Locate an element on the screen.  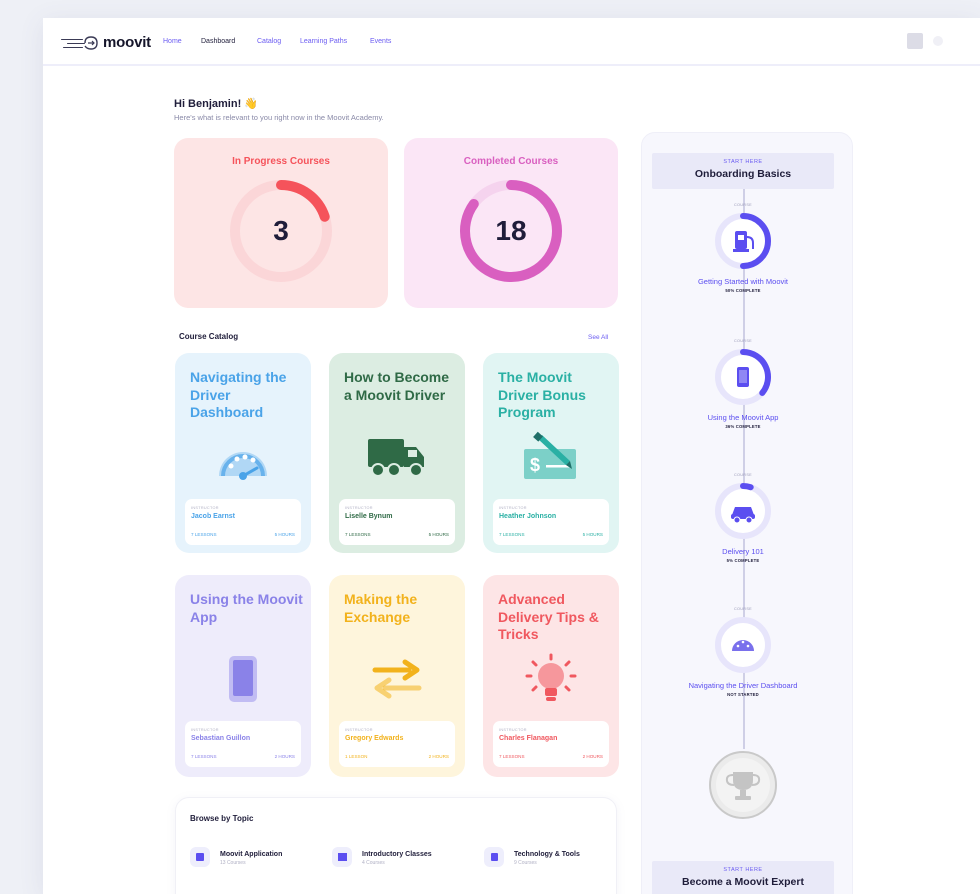
nav-dashboard: Dashboard is located at coordinates (218, 41).